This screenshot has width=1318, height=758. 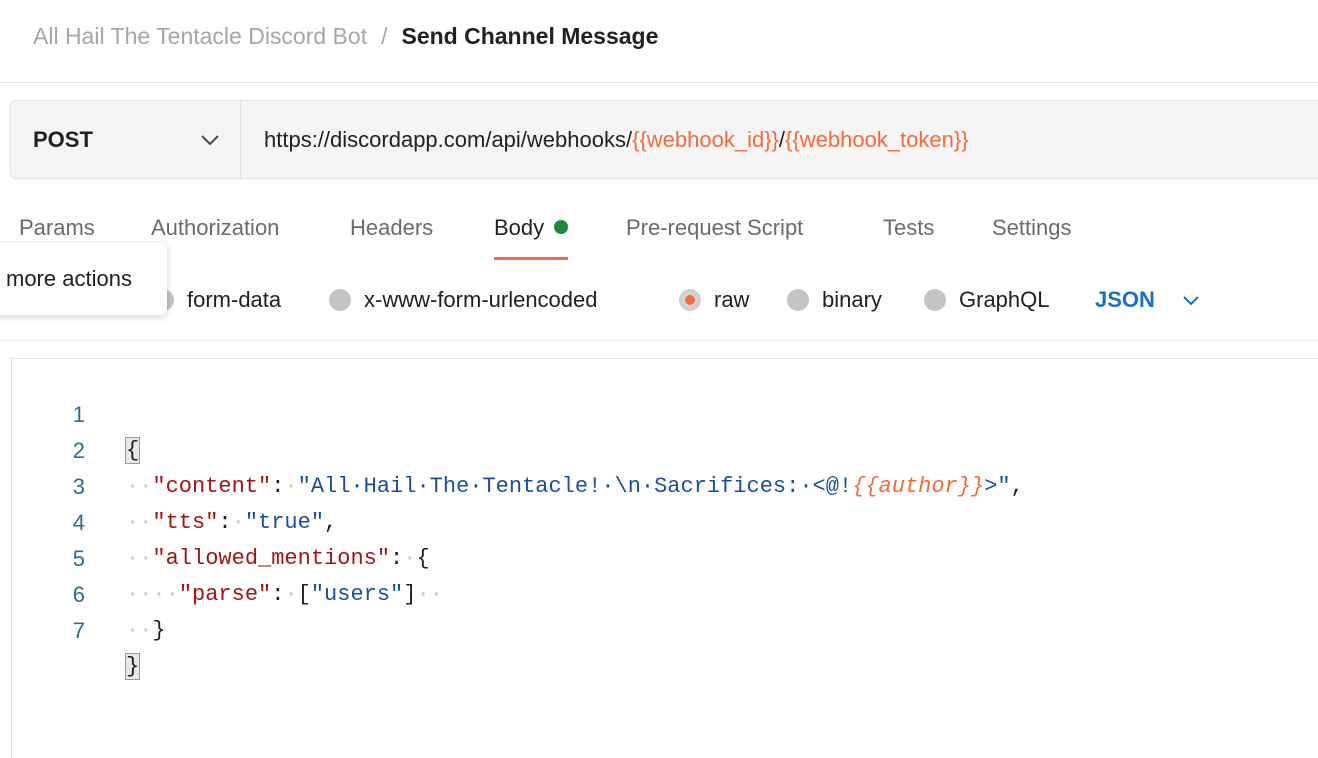 I want to click on breadcrumb-collection: All Hail The Tentacle Discord Bot, so click(x=200, y=36).